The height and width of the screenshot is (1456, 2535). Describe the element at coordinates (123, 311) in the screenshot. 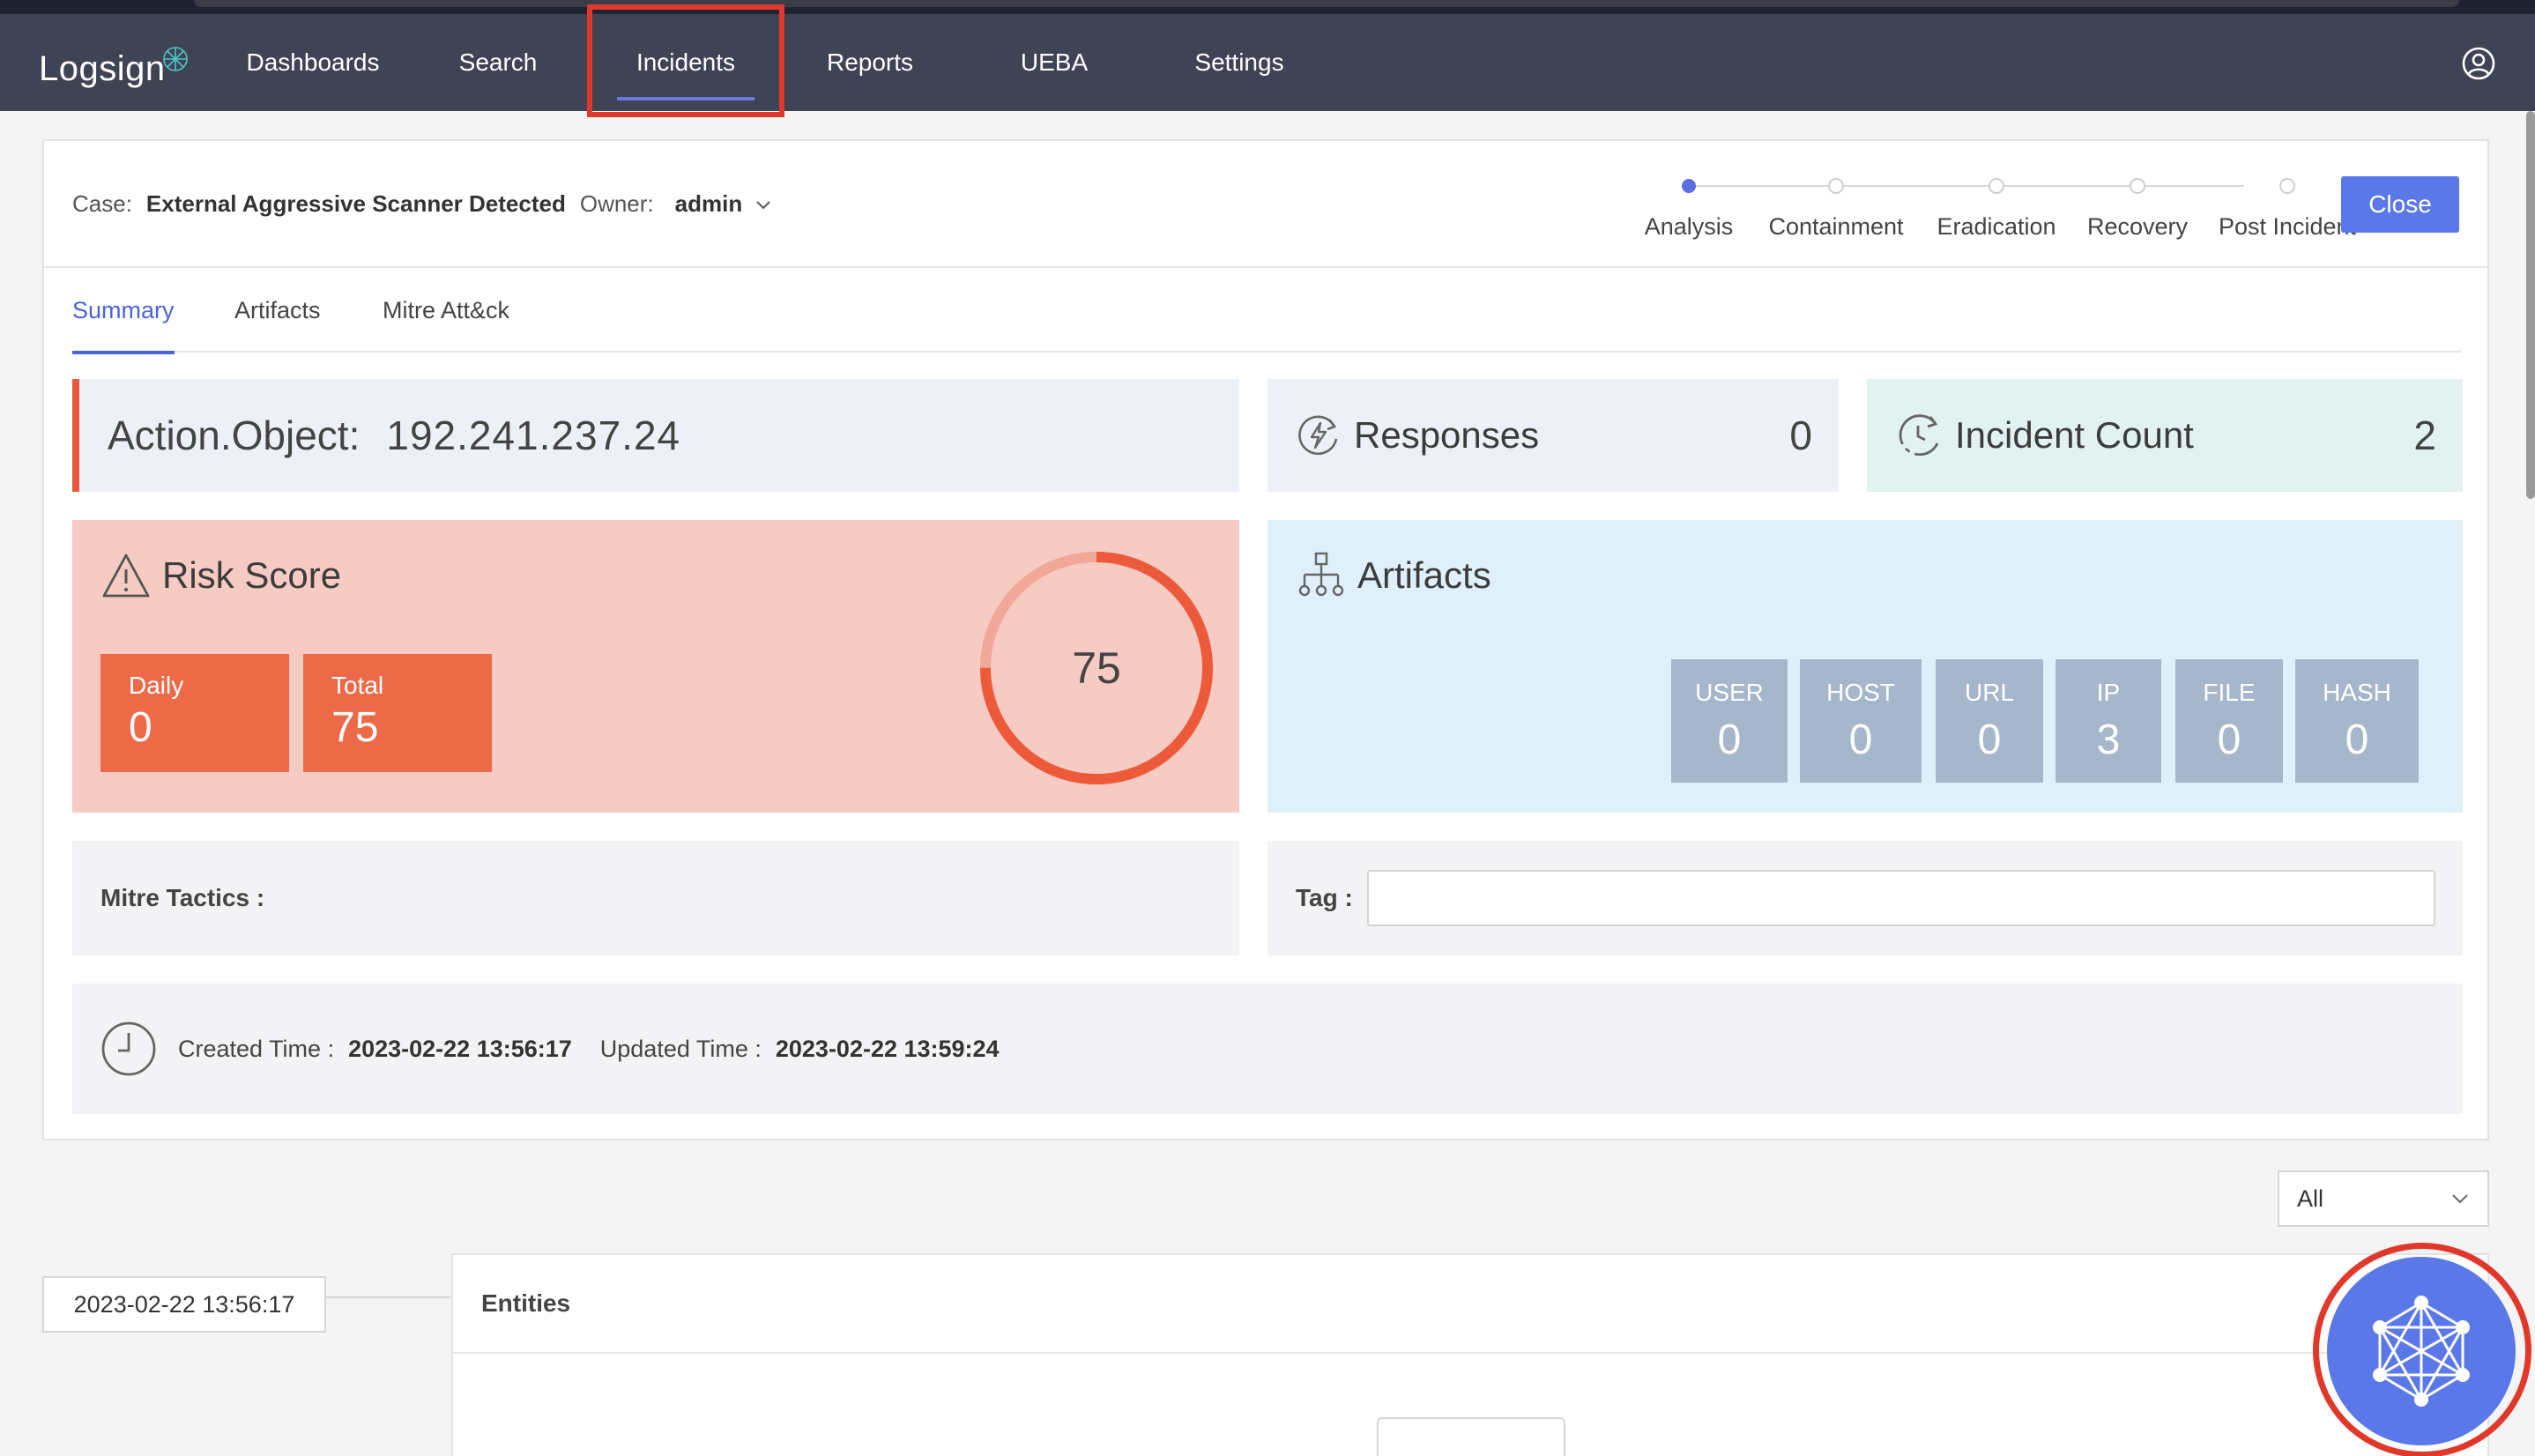

I see `tab-summary: Summary` at that location.